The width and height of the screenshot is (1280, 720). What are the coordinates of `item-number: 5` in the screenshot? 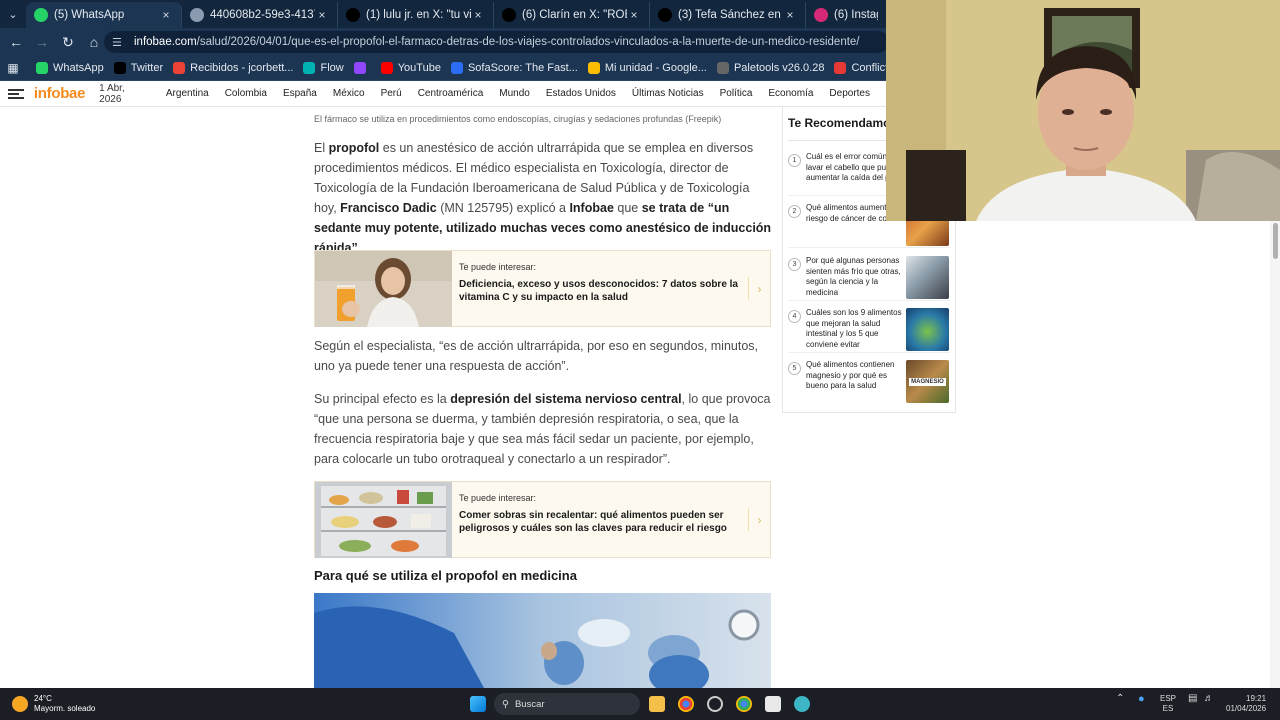 It's located at (794, 368).